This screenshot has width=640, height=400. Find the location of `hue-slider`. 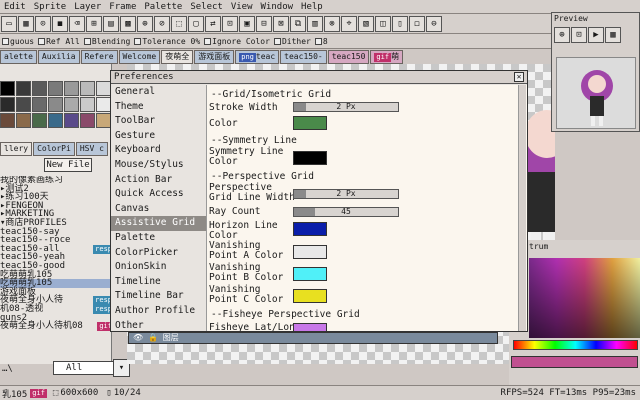

hue-slider is located at coordinates (575, 345).